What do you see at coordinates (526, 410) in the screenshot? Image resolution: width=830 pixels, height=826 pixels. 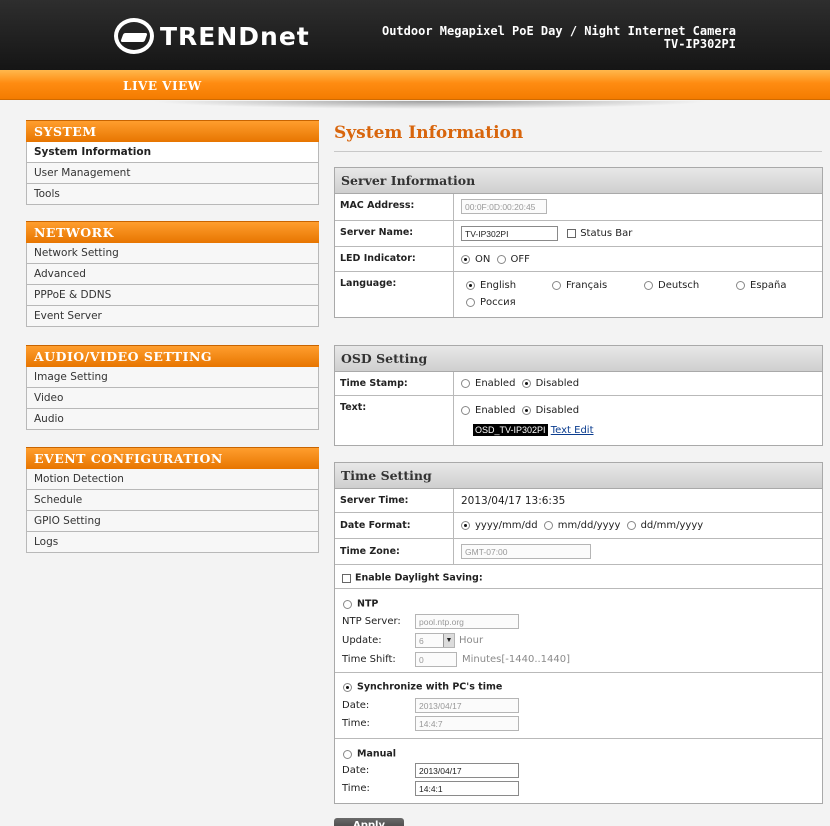 I see `text-disabled-radio` at bounding box center [526, 410].